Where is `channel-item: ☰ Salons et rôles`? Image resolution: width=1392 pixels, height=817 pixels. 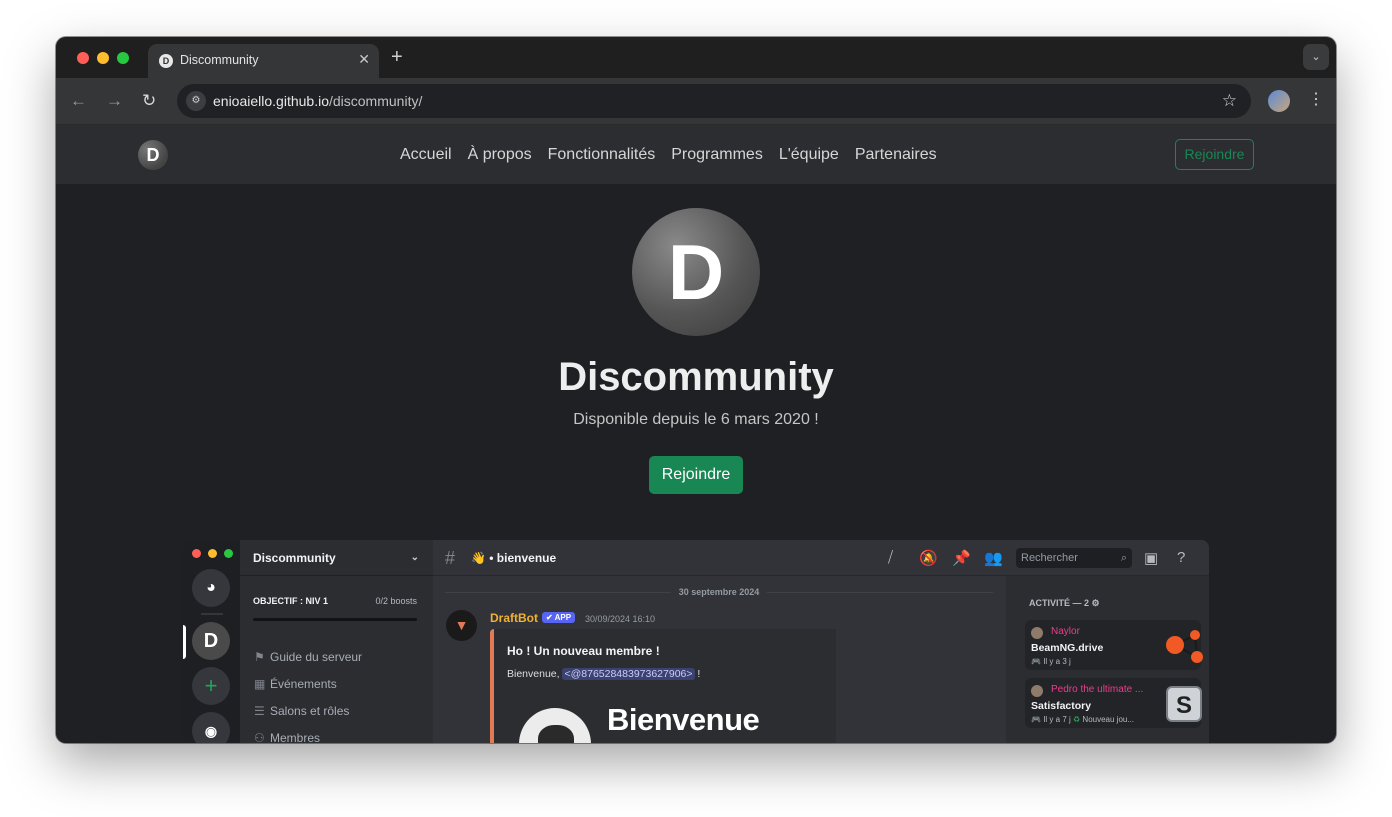
channel-item: ☰ Salons et rôles is located at coordinates (301, 711).